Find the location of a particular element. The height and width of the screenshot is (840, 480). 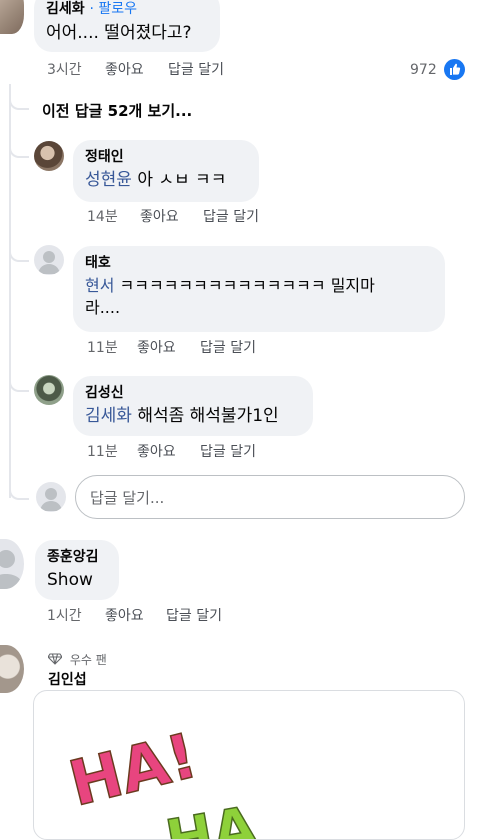

comment-actions: 1시간 좋아요 답글 달기 is located at coordinates (240, 617).